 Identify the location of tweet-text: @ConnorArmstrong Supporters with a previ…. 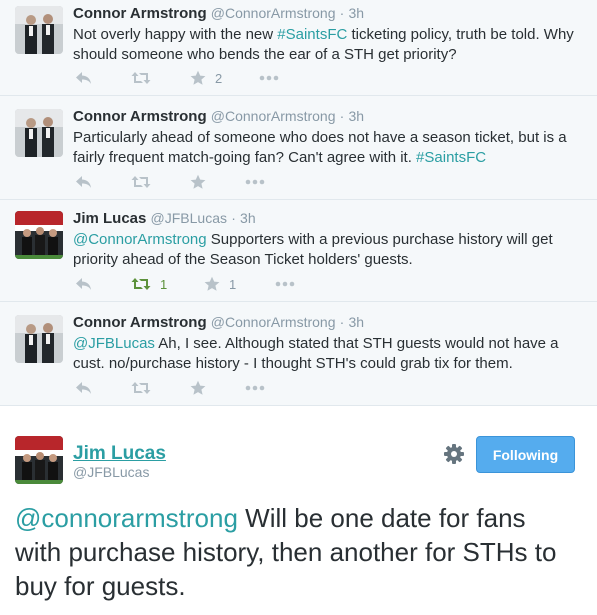
(329, 250).